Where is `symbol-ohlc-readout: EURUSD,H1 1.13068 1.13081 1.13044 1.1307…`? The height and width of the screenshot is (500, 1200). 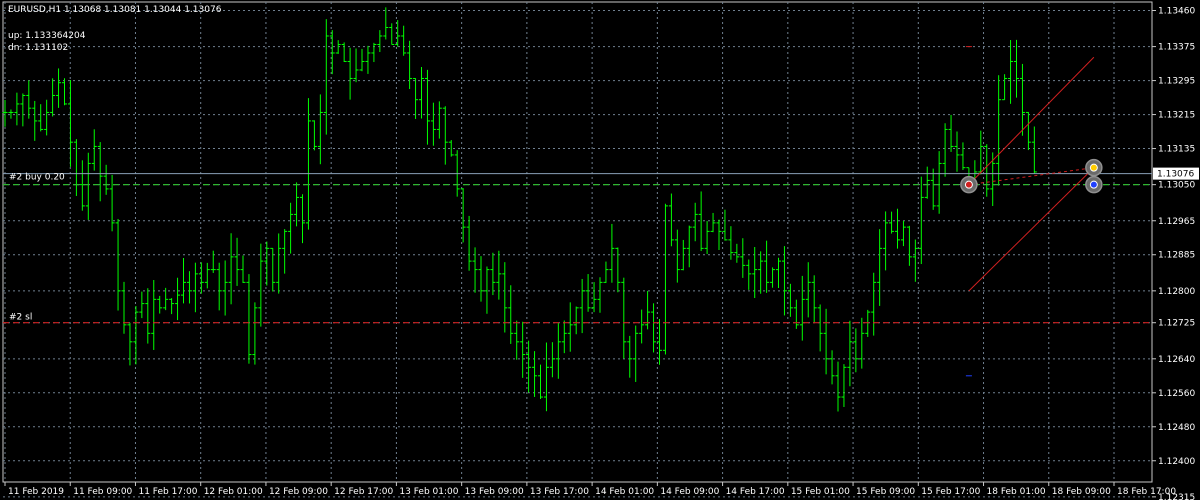 symbol-ohlc-readout: EURUSD,H1 1.13068 1.13081 1.13044 1.1307… is located at coordinates (115, 10).